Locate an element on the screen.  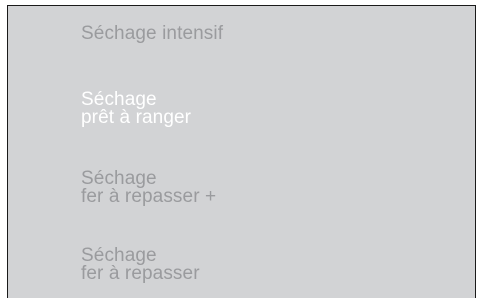
option-sechage-intensif: Séchage intensif is located at coordinates (152, 33).